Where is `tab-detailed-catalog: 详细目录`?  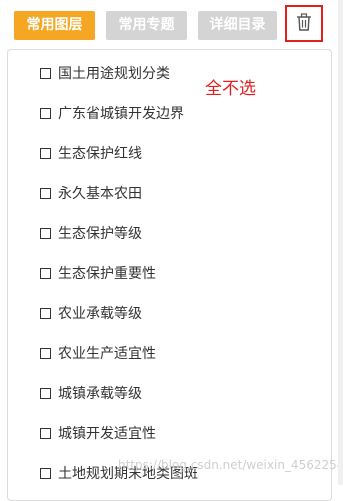 tab-detailed-catalog: 详细目录 is located at coordinates (237, 25).